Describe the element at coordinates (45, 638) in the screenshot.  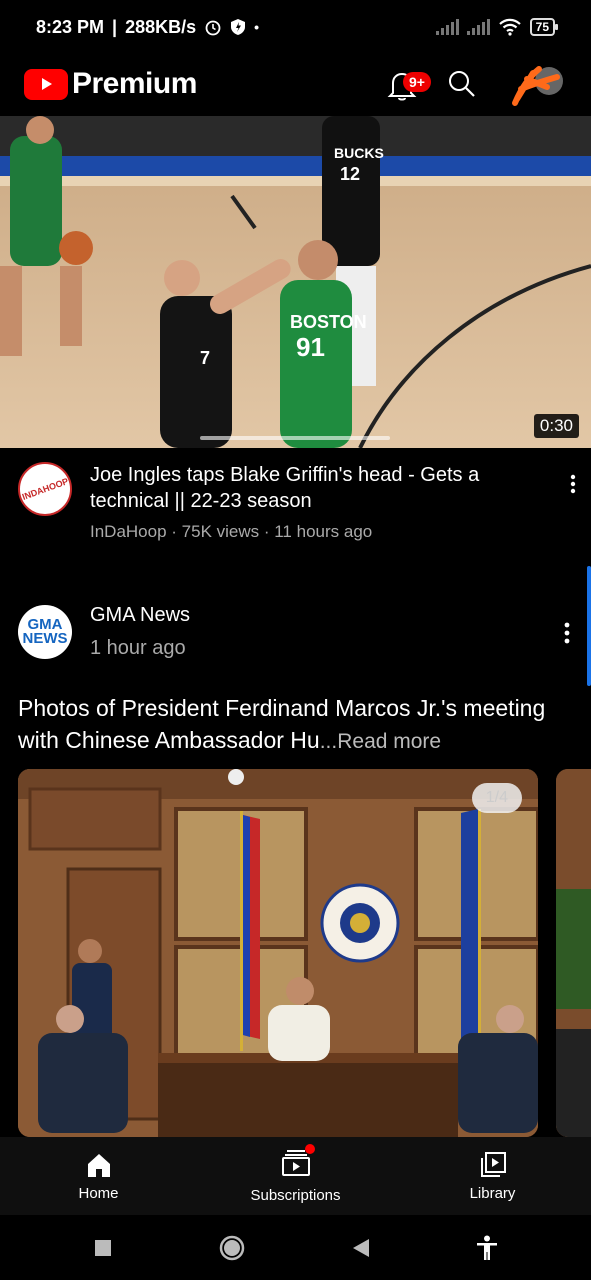
I see `avatar-line-2: NEWS` at that location.